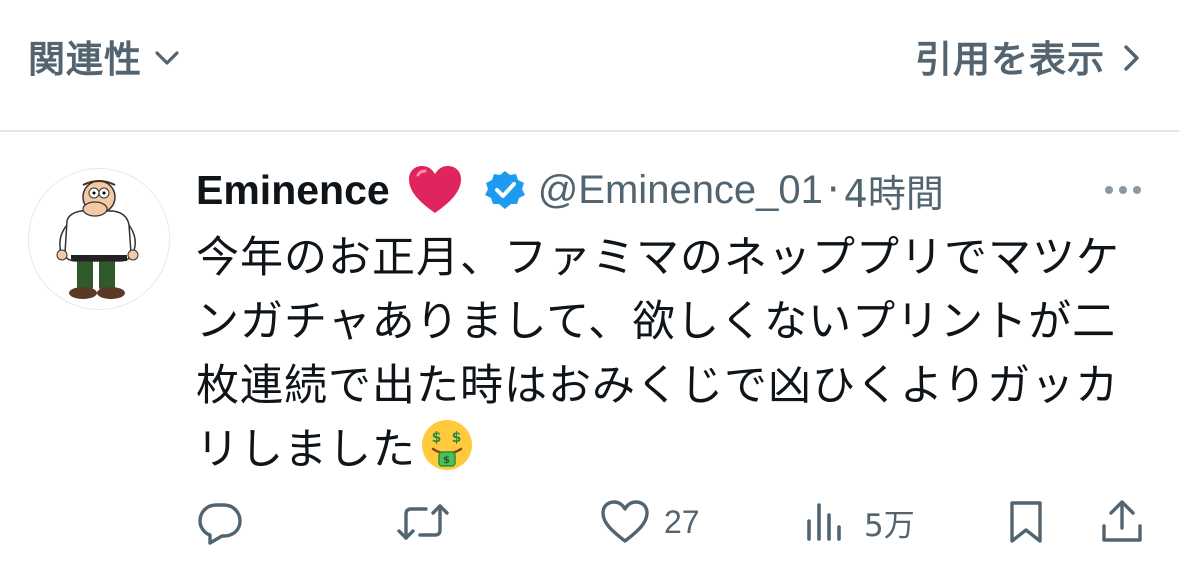 This screenshot has width=1179, height=581. Describe the element at coordinates (1131, 60) in the screenshot. I see `chevron-right-icon` at that location.